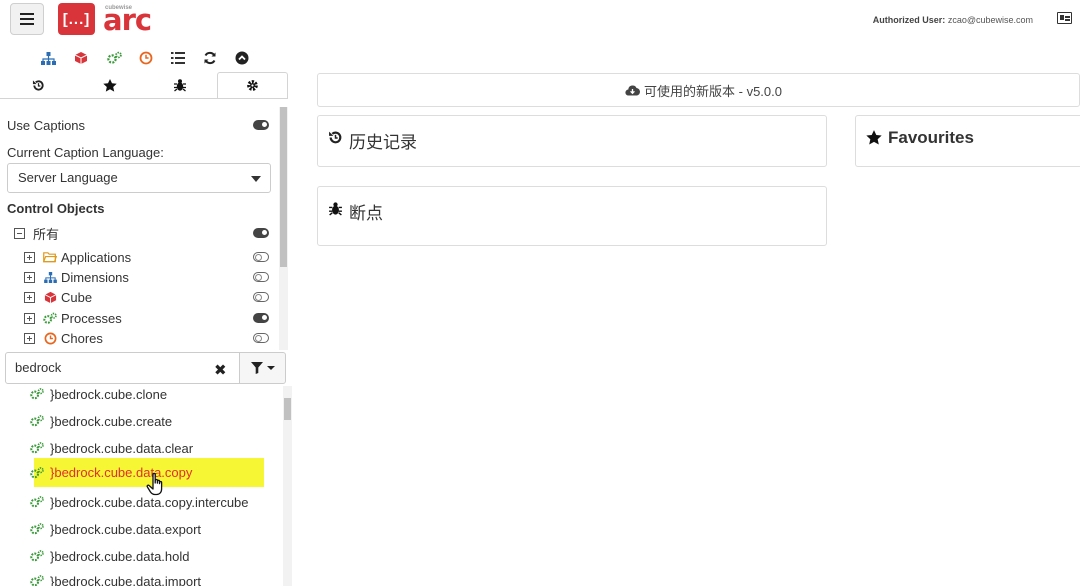 The width and height of the screenshot is (1080, 586). What do you see at coordinates (85, 152) in the screenshot?
I see `caption-language-label: Current Caption Language:` at bounding box center [85, 152].